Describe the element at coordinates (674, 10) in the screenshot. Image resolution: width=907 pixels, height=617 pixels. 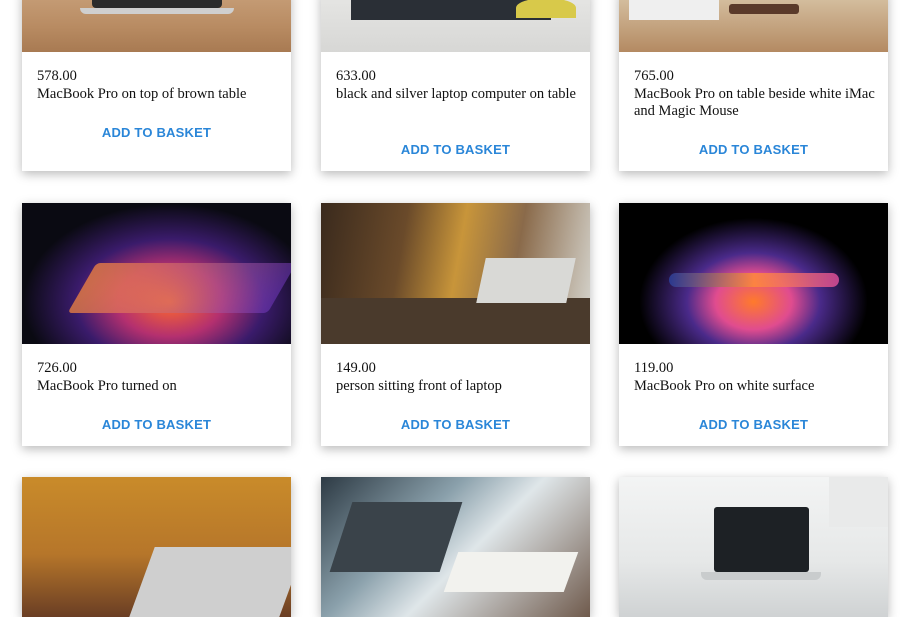
I see `imac-shape` at that location.